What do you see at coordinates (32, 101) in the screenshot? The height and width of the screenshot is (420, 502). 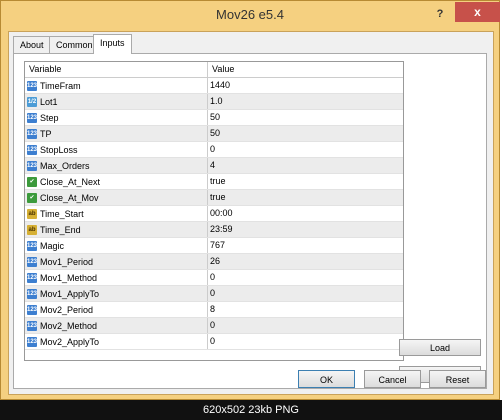 I see `double-type-icon: 1/2` at bounding box center [32, 101].